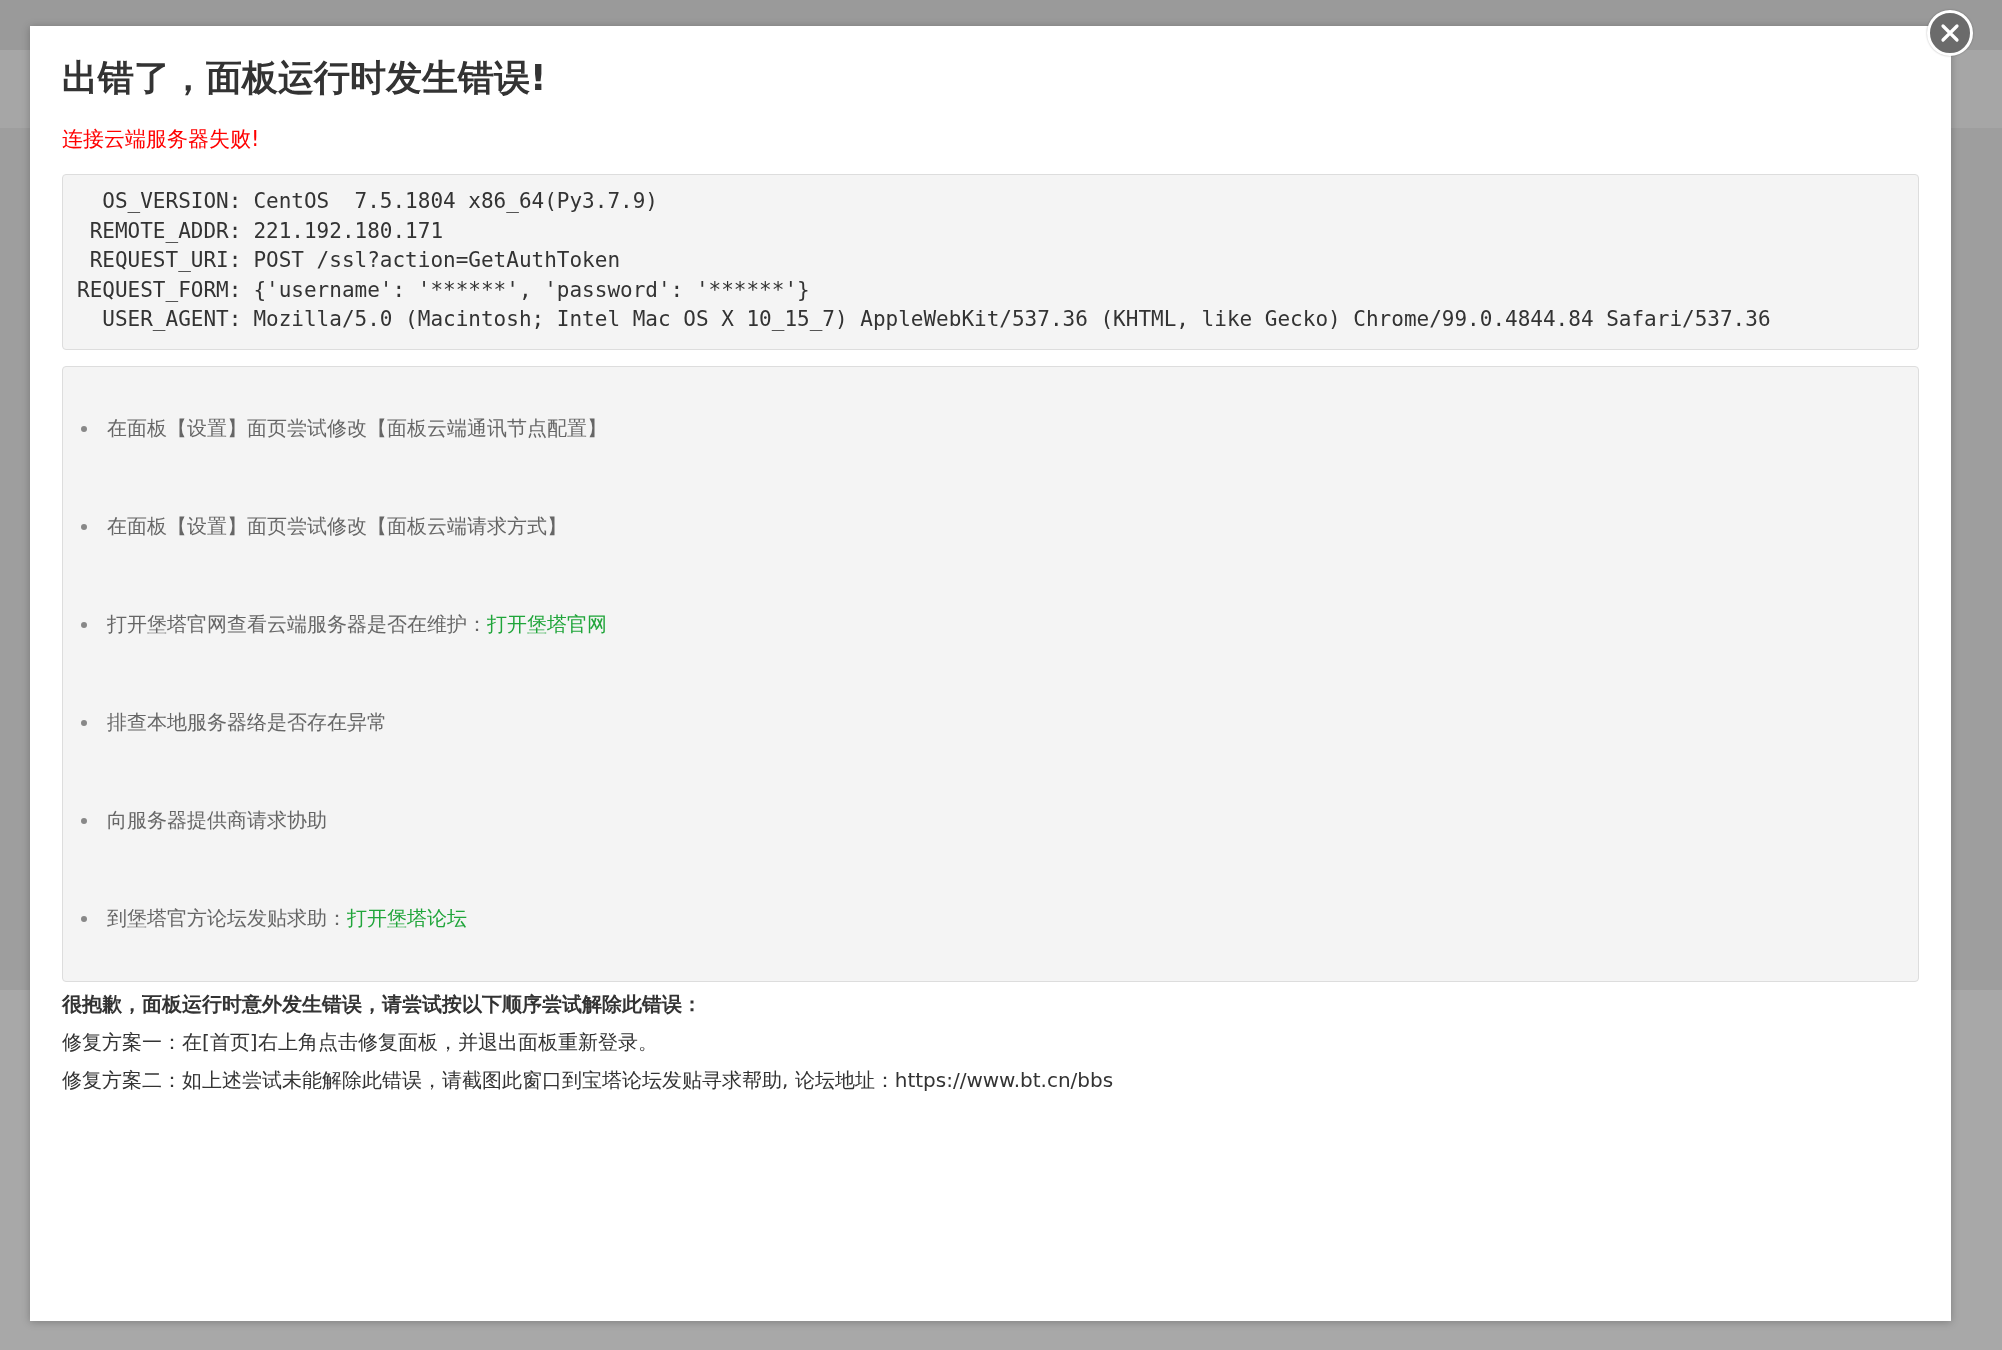 The width and height of the screenshot is (2002, 1350). What do you see at coordinates (407, 918) in the screenshot?
I see `suggestion-link: 打开堡塔论坛` at bounding box center [407, 918].